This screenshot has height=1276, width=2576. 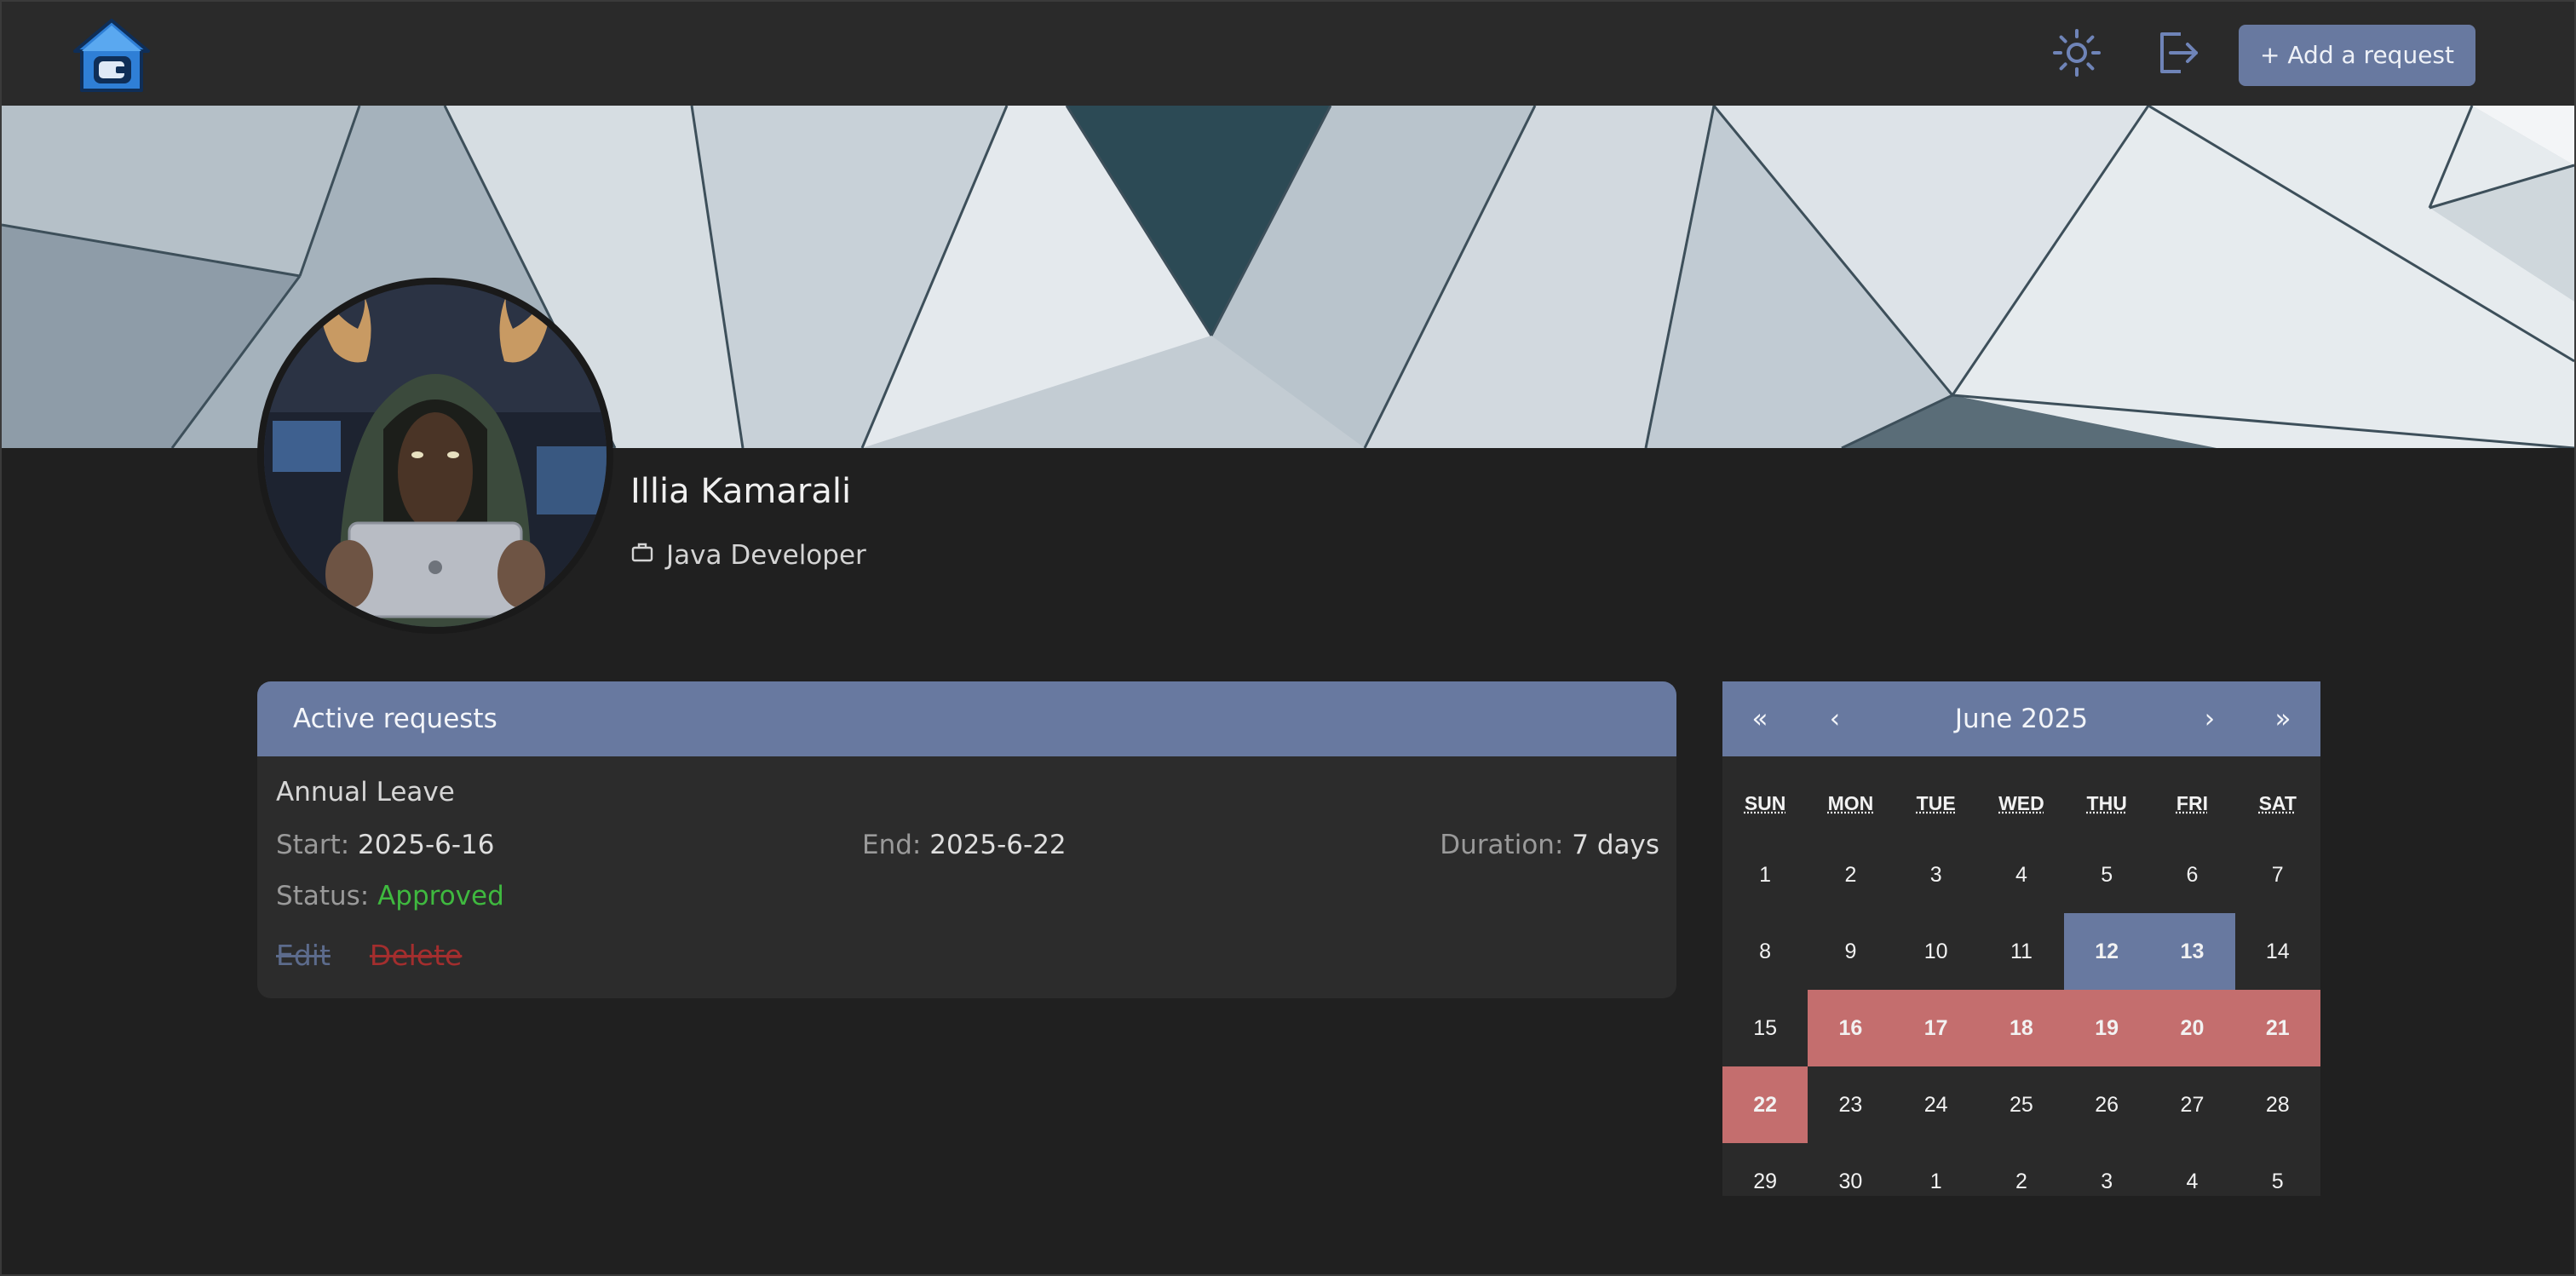 I want to click on weekday-thu: THU, so click(x=2107, y=803).